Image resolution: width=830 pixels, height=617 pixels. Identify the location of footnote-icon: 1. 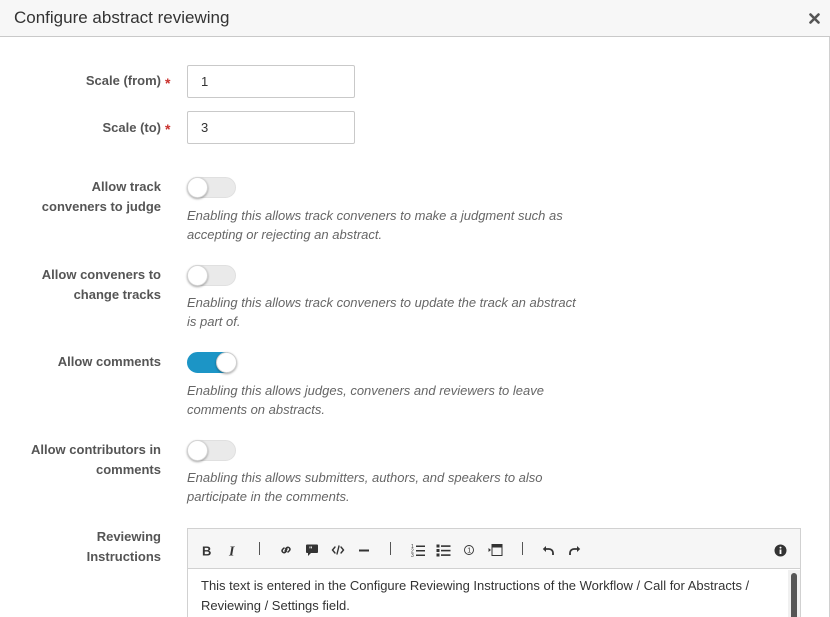
(469, 550).